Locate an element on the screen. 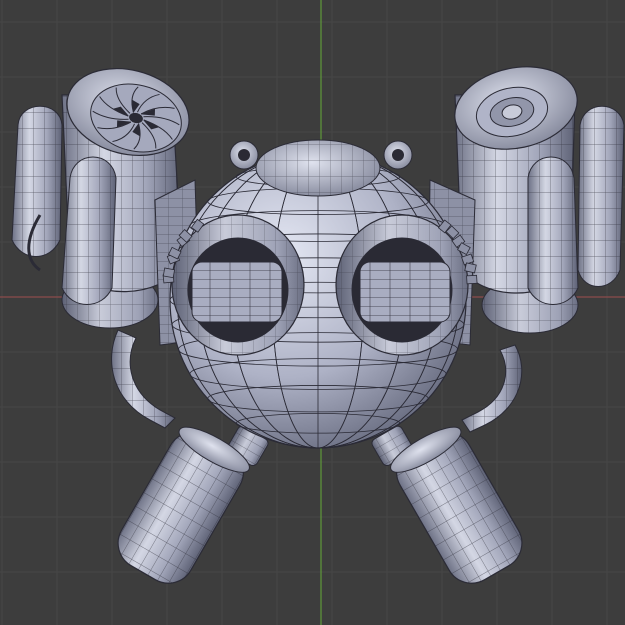 The height and width of the screenshot is (625, 625). top-bolt-right is located at coordinates (398, 155).